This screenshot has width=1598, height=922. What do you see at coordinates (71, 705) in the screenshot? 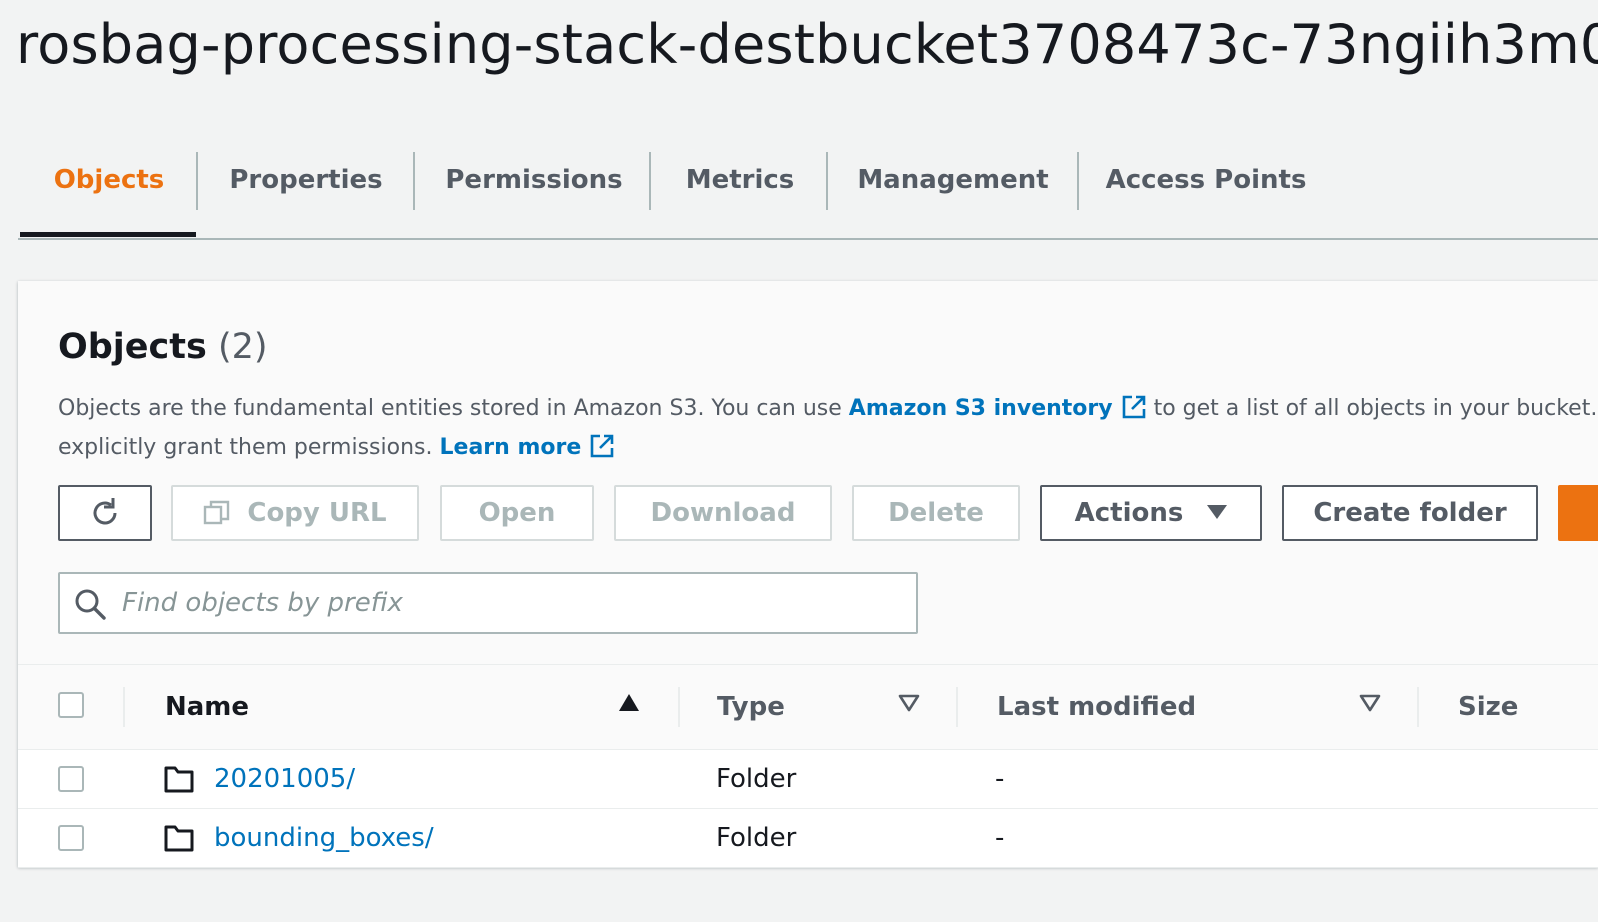
I see `select-all-checkbox` at bounding box center [71, 705].